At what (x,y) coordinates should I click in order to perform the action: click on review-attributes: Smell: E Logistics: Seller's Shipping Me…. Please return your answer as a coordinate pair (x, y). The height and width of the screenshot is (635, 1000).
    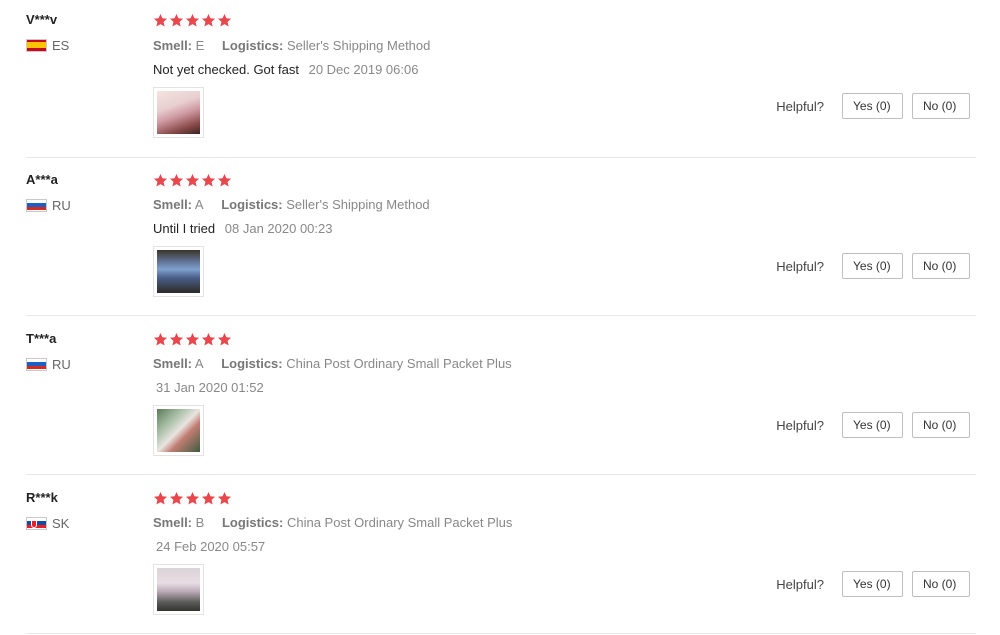
    Looking at the image, I should click on (291, 45).